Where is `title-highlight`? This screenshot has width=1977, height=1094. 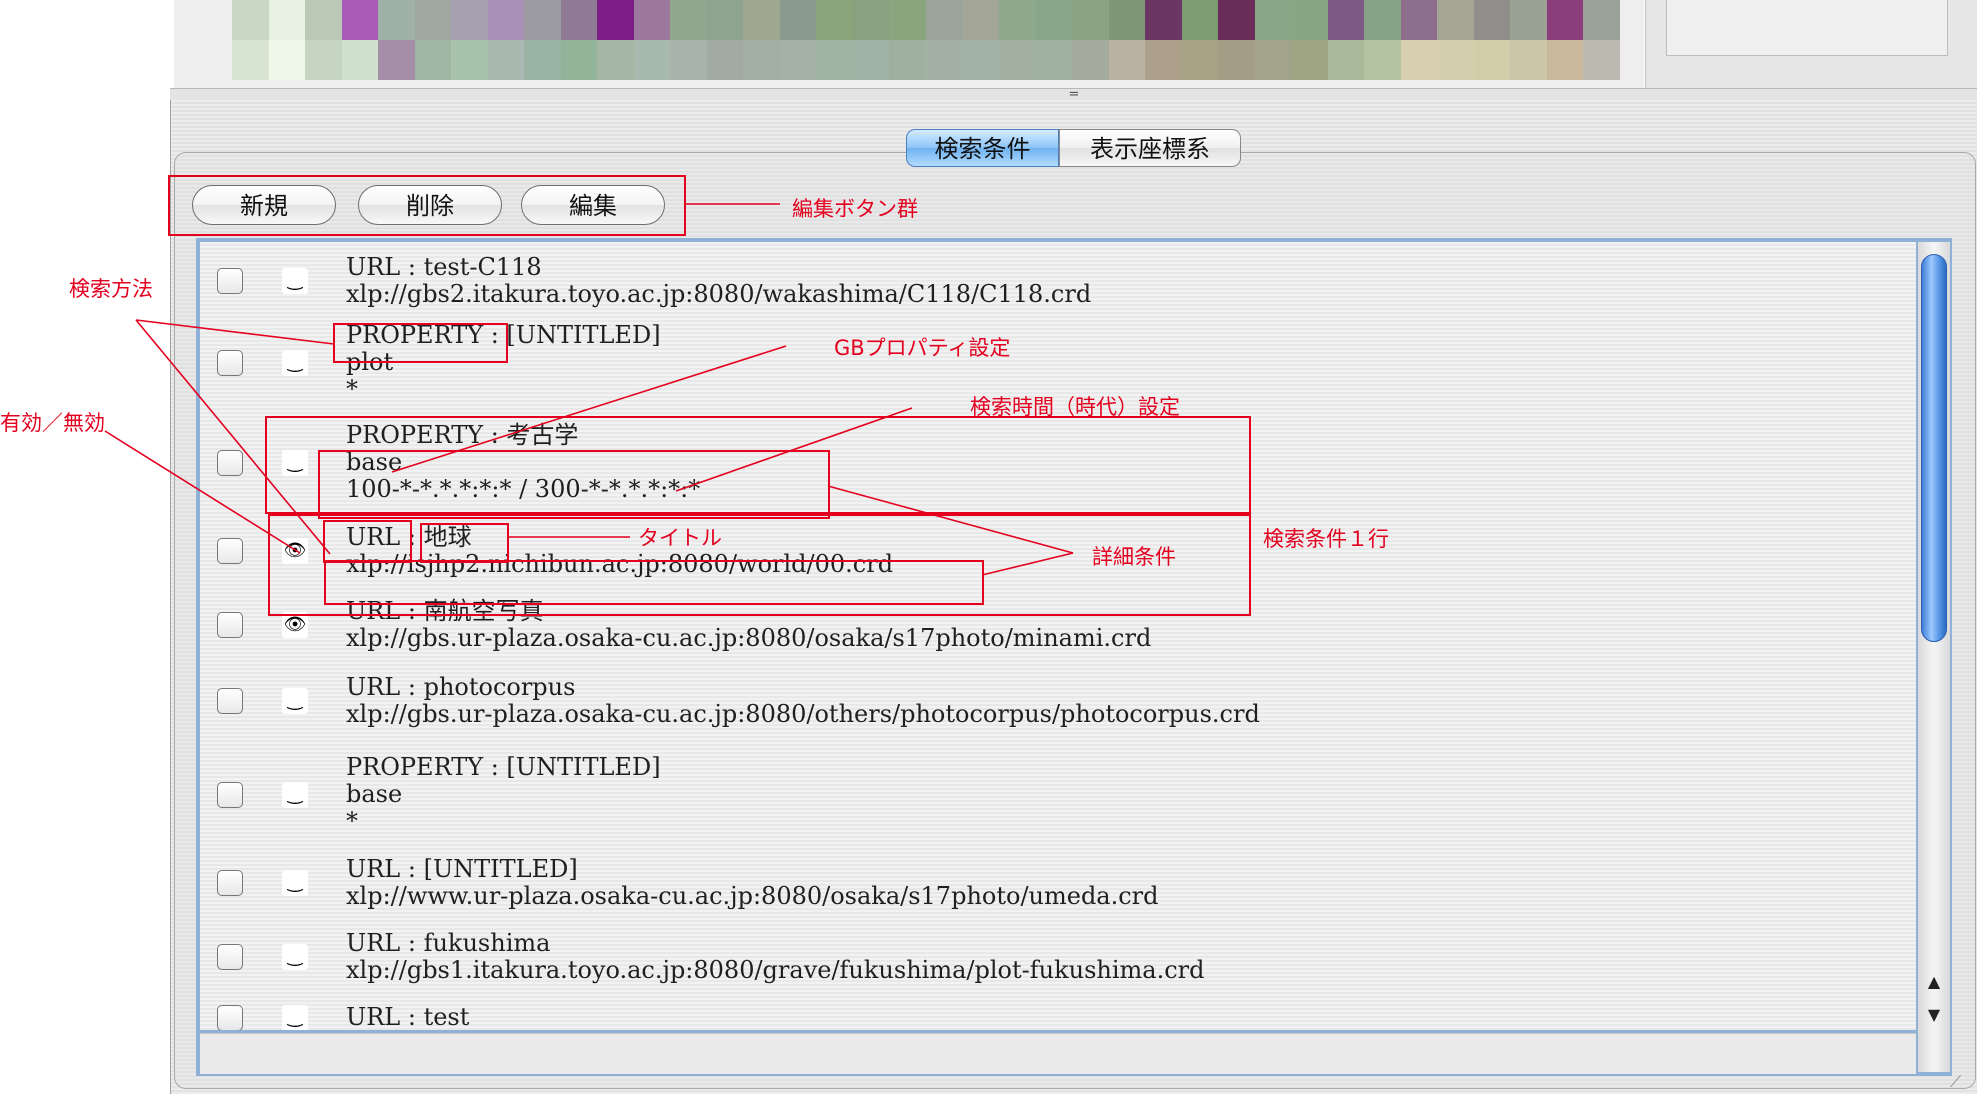 title-highlight is located at coordinates (464, 543).